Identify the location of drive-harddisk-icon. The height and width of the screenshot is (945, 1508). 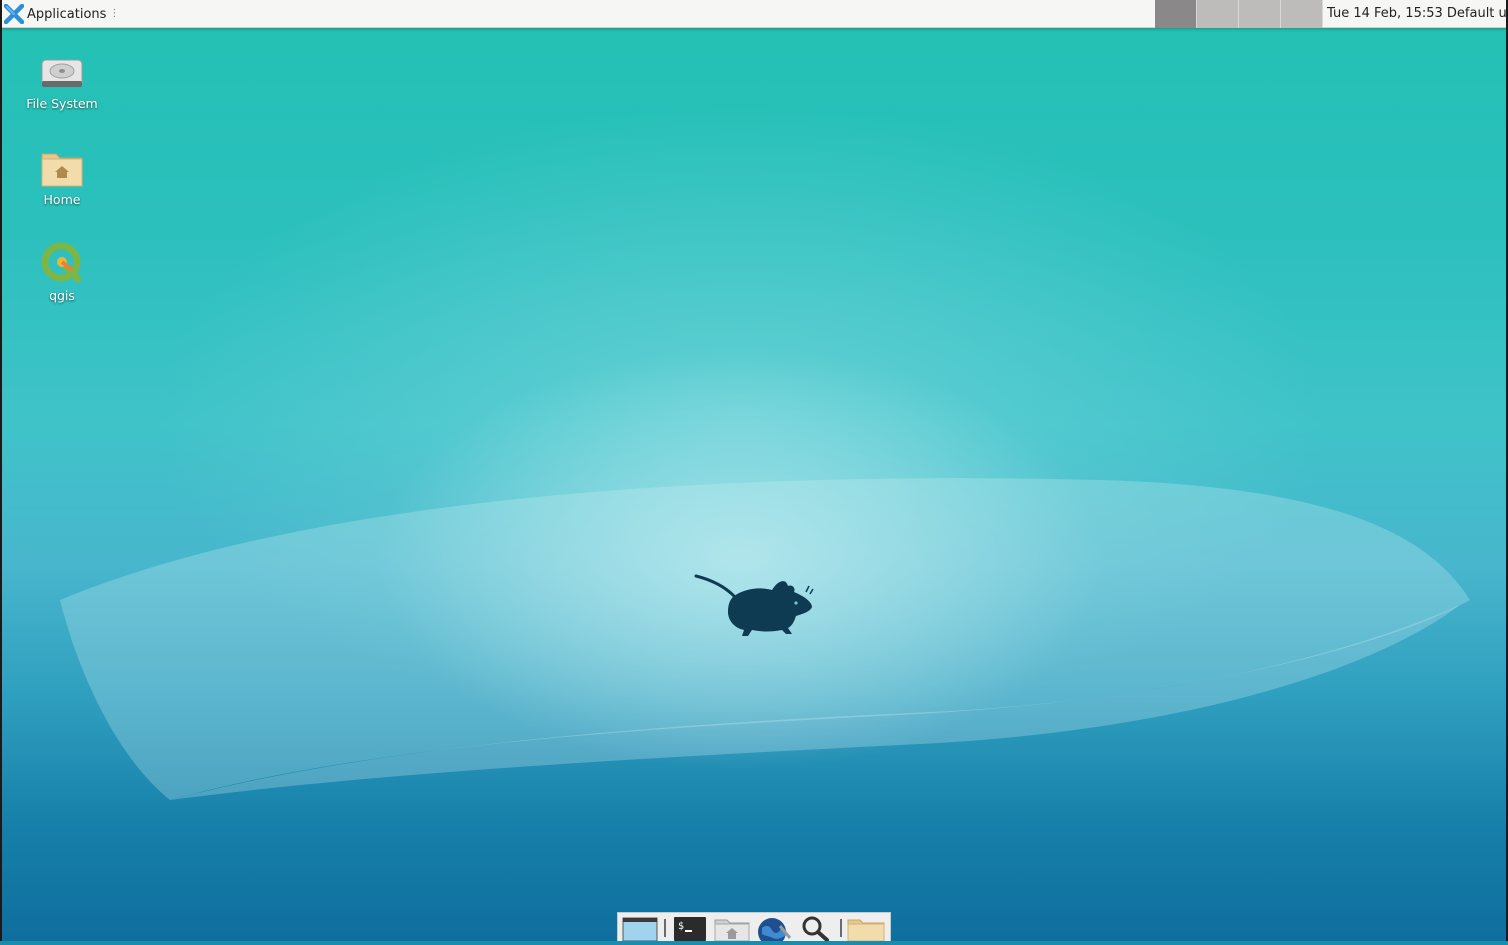
(62, 73).